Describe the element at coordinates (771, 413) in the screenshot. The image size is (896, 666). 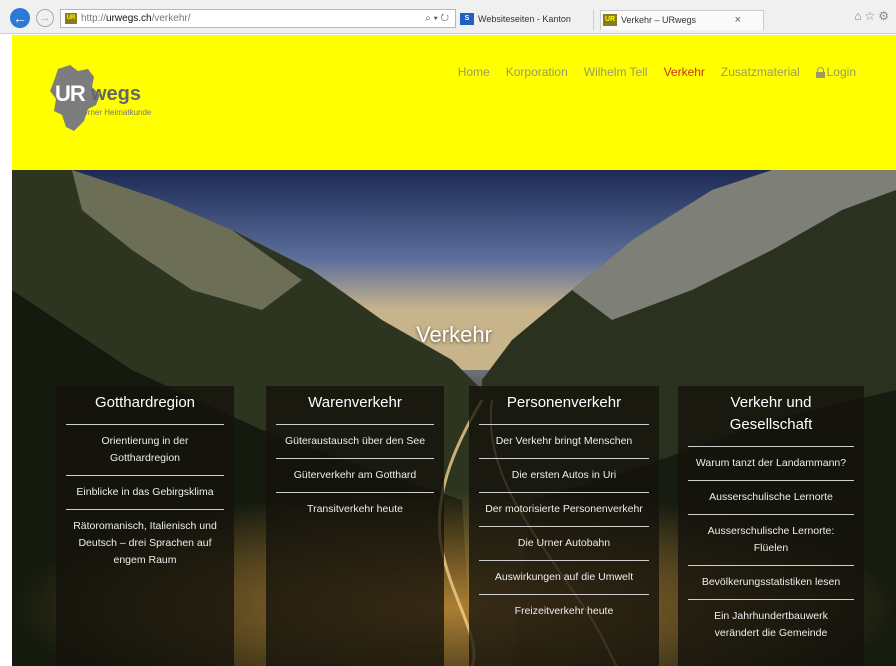
I see `column-heading: Verkehr und Gesellschaft` at that location.